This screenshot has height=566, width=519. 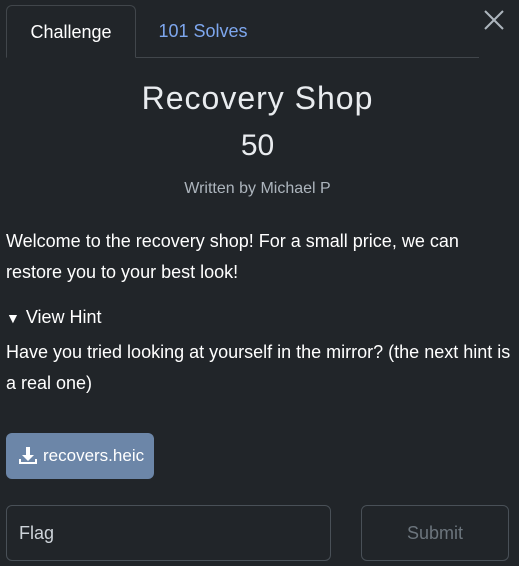 What do you see at coordinates (435, 533) in the screenshot?
I see `submit-button: Submit` at bounding box center [435, 533].